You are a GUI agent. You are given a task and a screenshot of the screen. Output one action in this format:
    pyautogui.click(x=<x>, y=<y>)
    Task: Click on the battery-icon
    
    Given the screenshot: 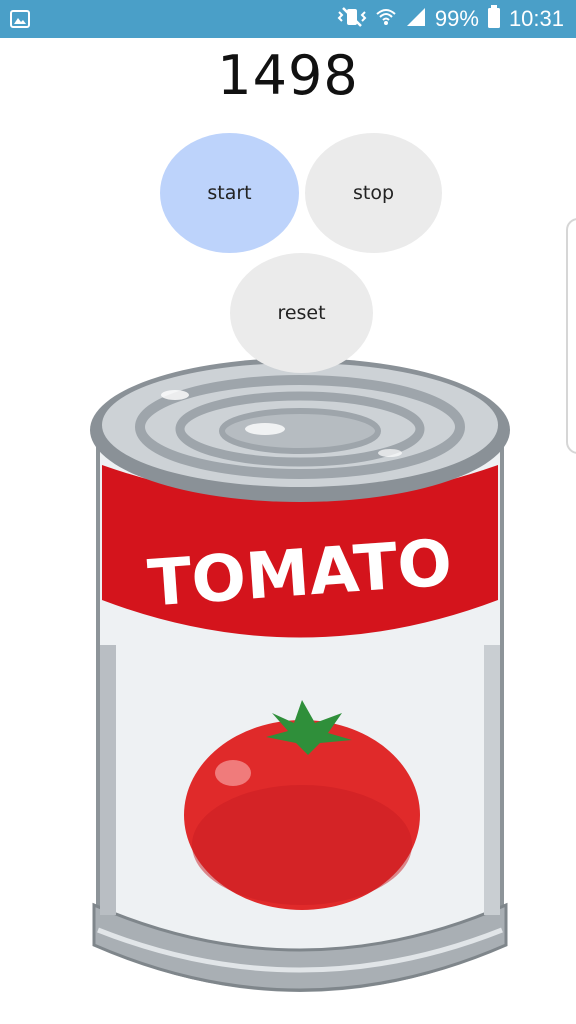 What is the action you would take?
    pyautogui.click(x=494, y=19)
    